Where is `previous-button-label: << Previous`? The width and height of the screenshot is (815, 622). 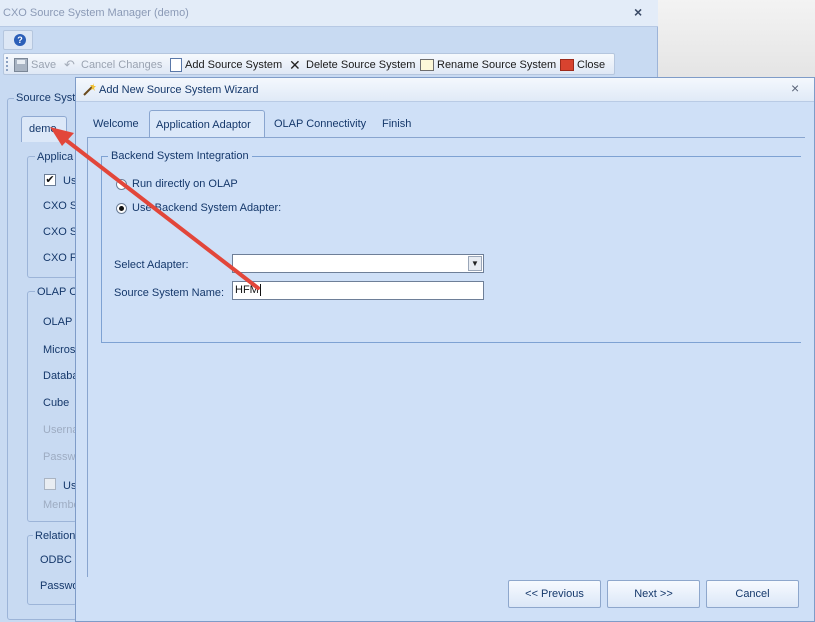 previous-button-label: << Previous is located at coordinates (554, 594).